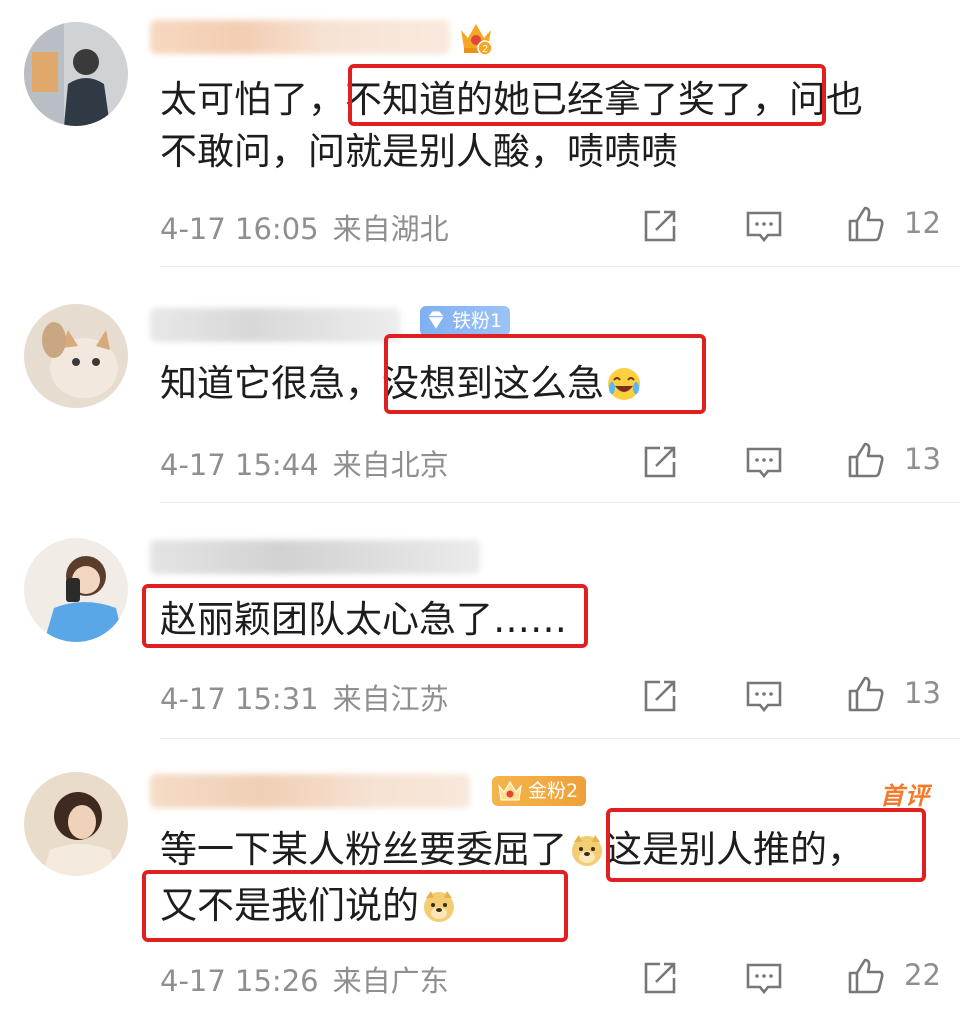 Image resolution: width=960 pixels, height=1021 pixels. I want to click on crown-icon, so click(510, 791).